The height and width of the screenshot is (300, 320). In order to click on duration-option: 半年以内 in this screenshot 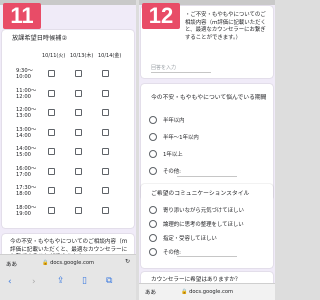, I will do `click(167, 120)`.